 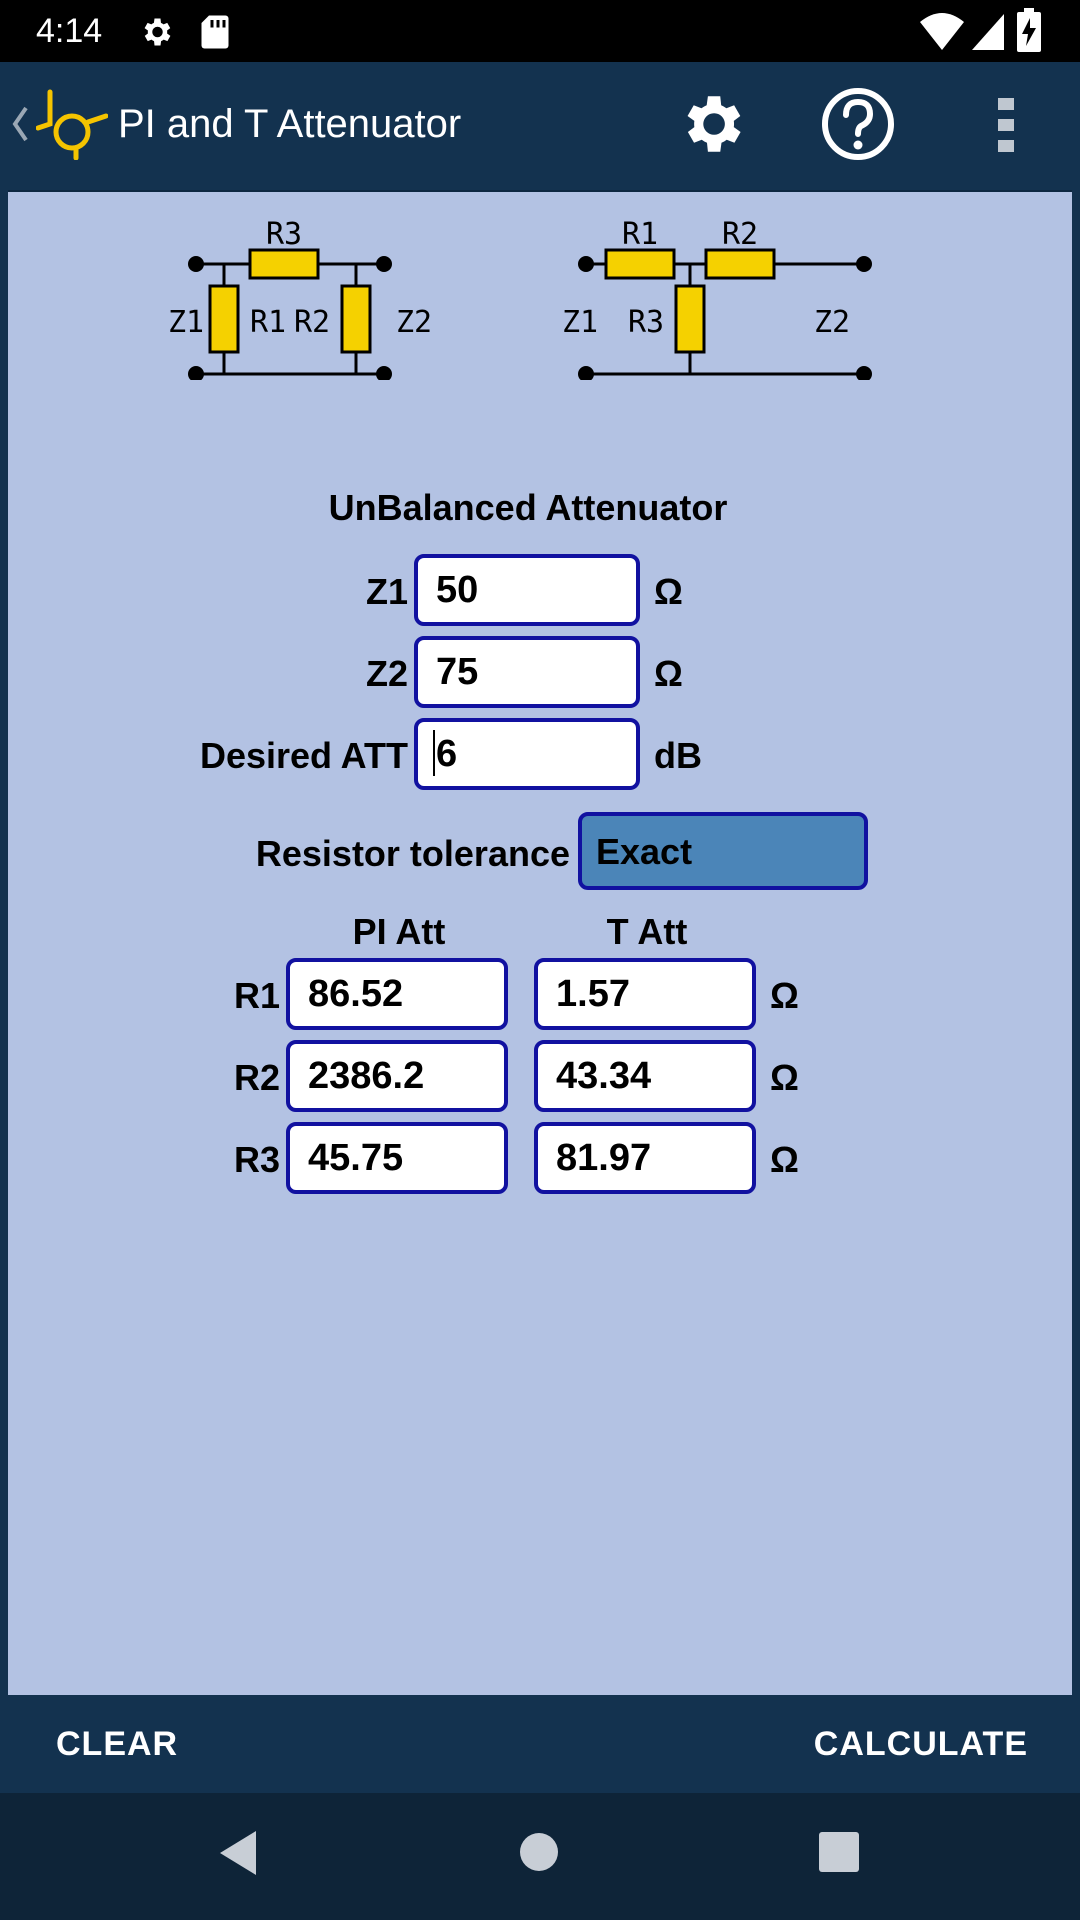 I want to click on z2-input, so click(x=527, y=672).